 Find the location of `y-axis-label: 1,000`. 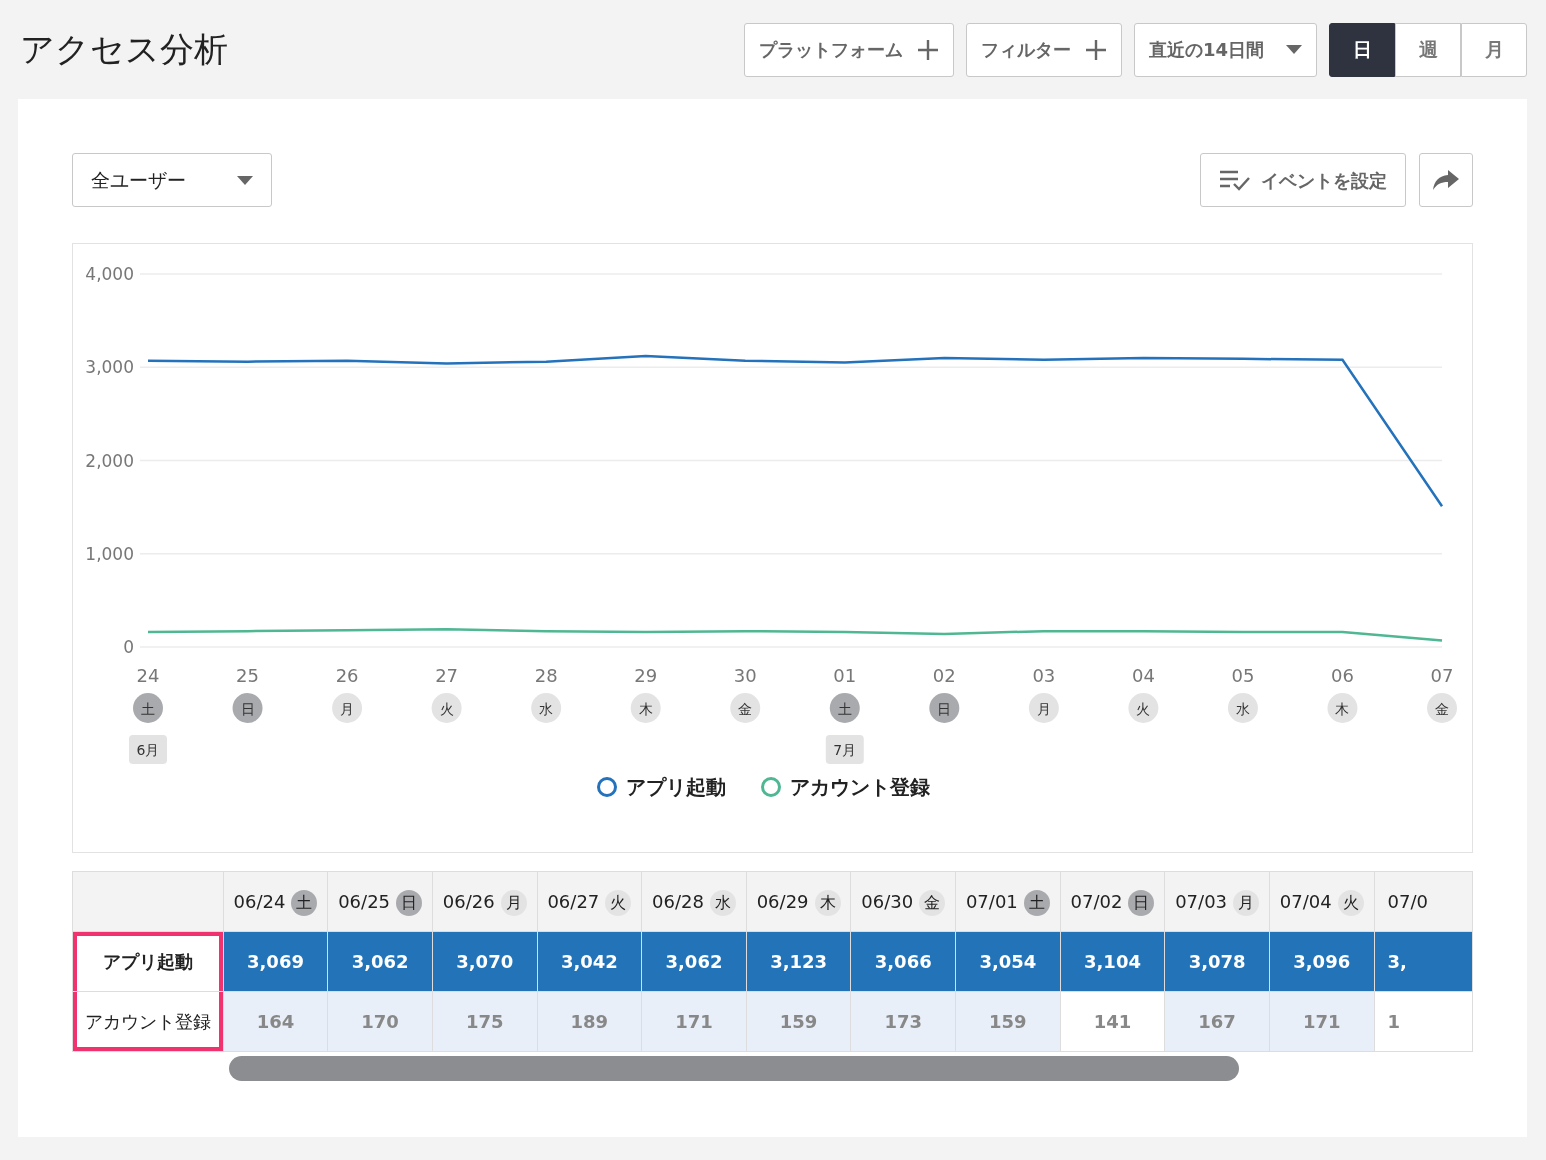

y-axis-label: 1,000 is located at coordinates (109, 553).